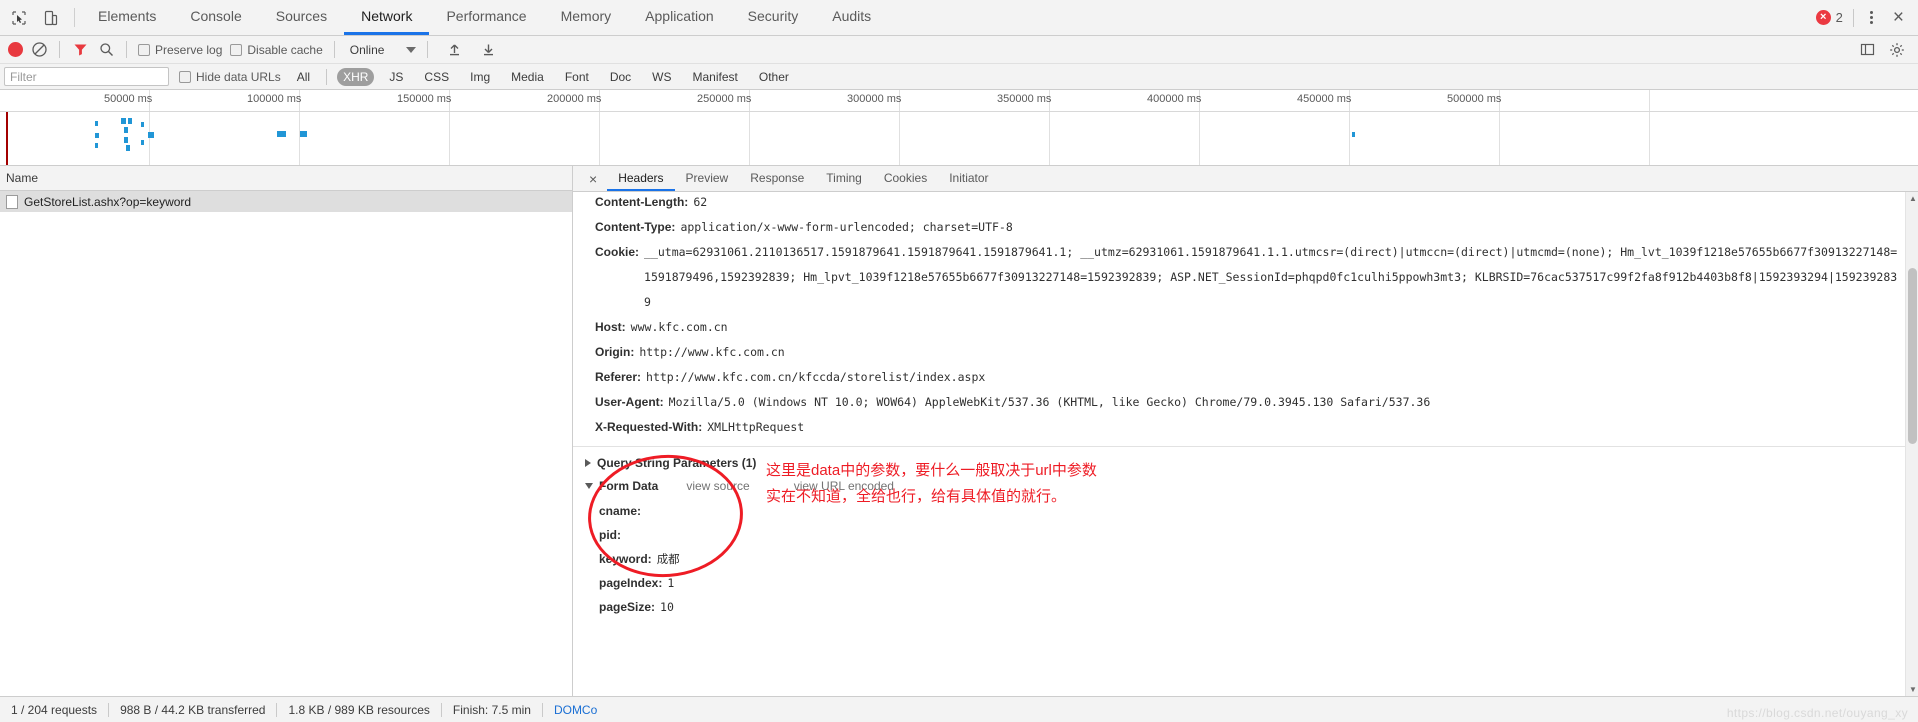 The width and height of the screenshot is (1918, 722). Describe the element at coordinates (127, 17) in the screenshot. I see `tab-elements: Elements` at that location.